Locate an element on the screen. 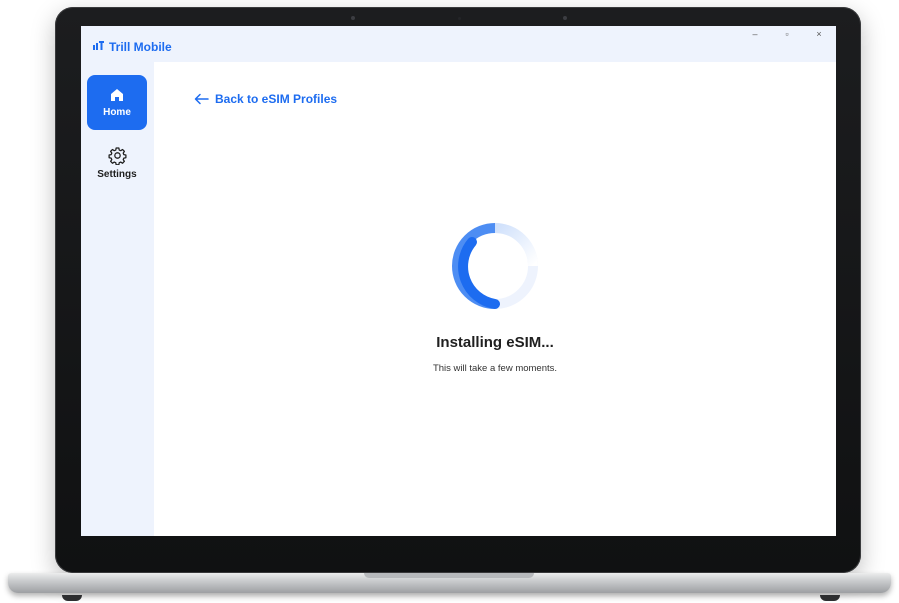  sidebar-item-label: Settings is located at coordinates (117, 174).